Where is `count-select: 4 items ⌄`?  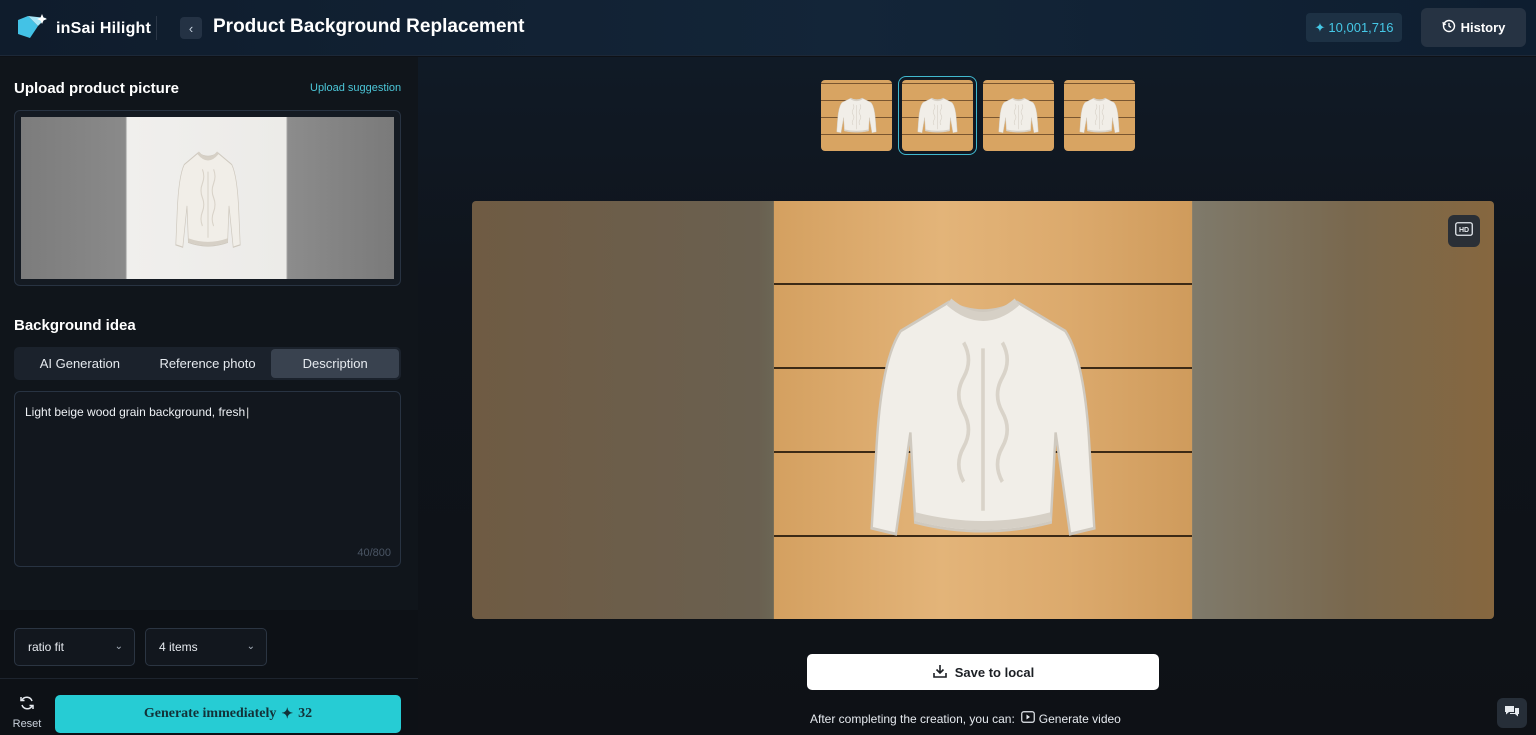 count-select: 4 items ⌄ is located at coordinates (206, 647).